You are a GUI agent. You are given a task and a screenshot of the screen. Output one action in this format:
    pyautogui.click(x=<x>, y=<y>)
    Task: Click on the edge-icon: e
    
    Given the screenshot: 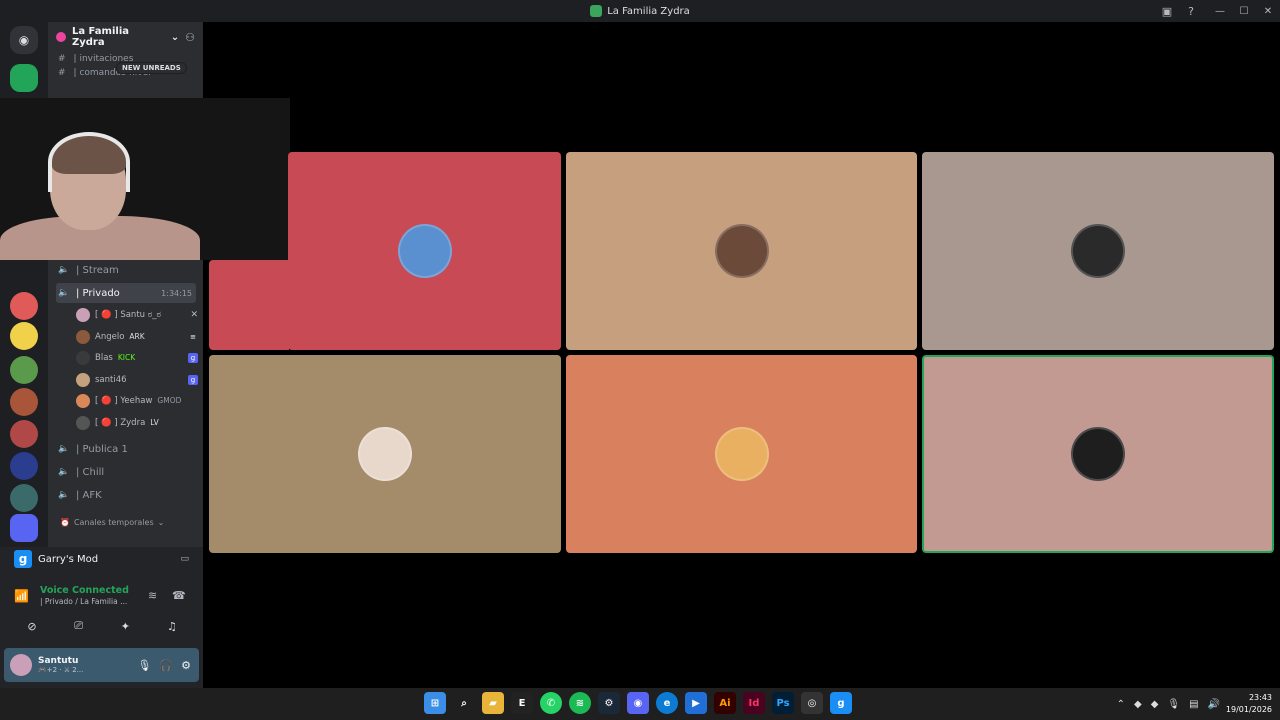 What is the action you would take?
    pyautogui.click(x=667, y=703)
    